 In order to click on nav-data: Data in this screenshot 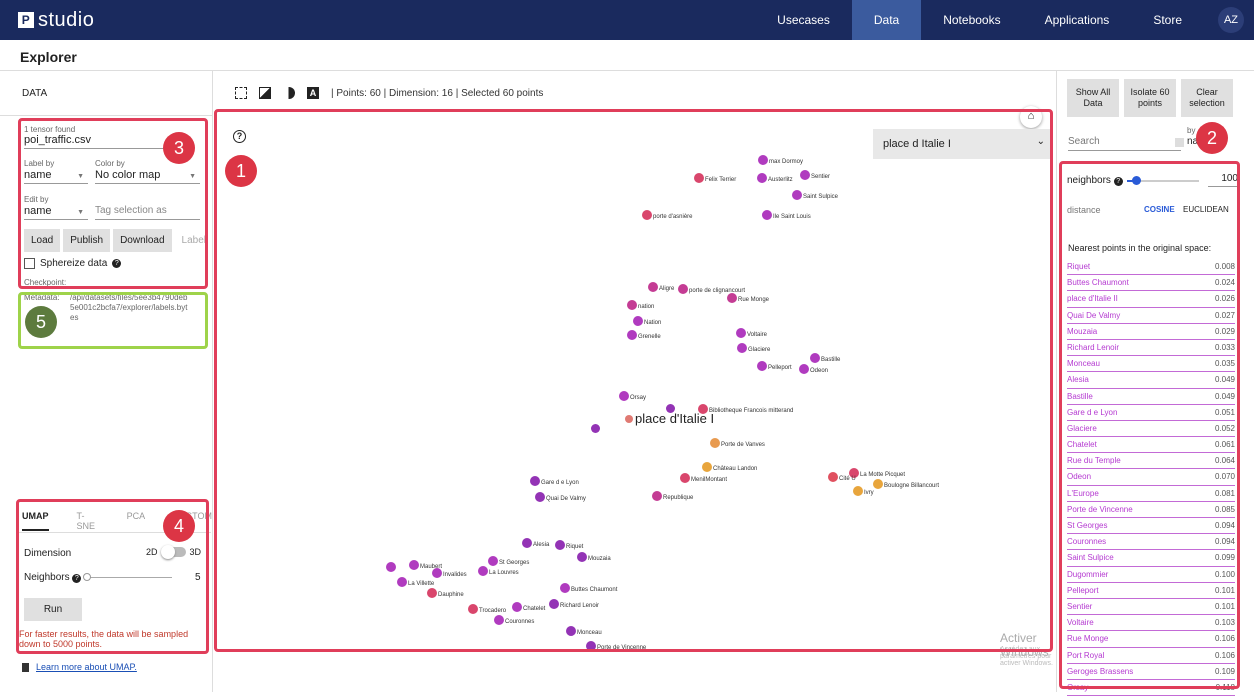, I will do `click(886, 20)`.